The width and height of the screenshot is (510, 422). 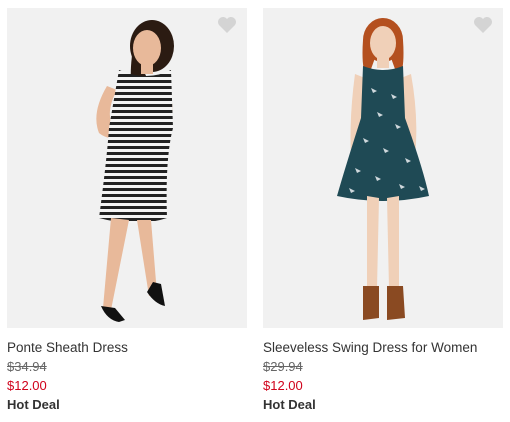 I want to click on original-price: $34.94, so click(x=27, y=366).